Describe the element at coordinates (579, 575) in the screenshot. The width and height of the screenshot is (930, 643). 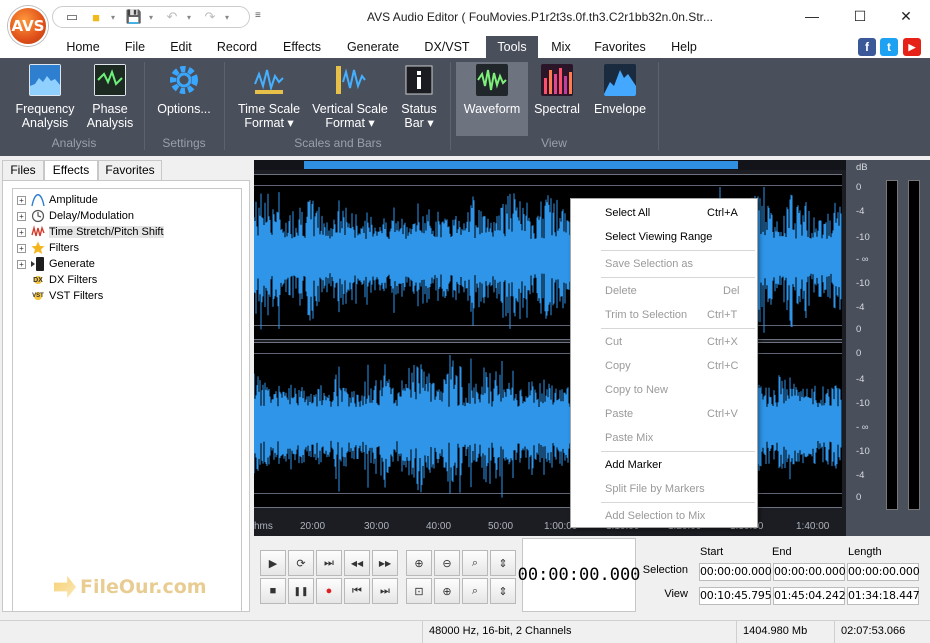
I see `current-time-display: 00:00:00.000` at that location.